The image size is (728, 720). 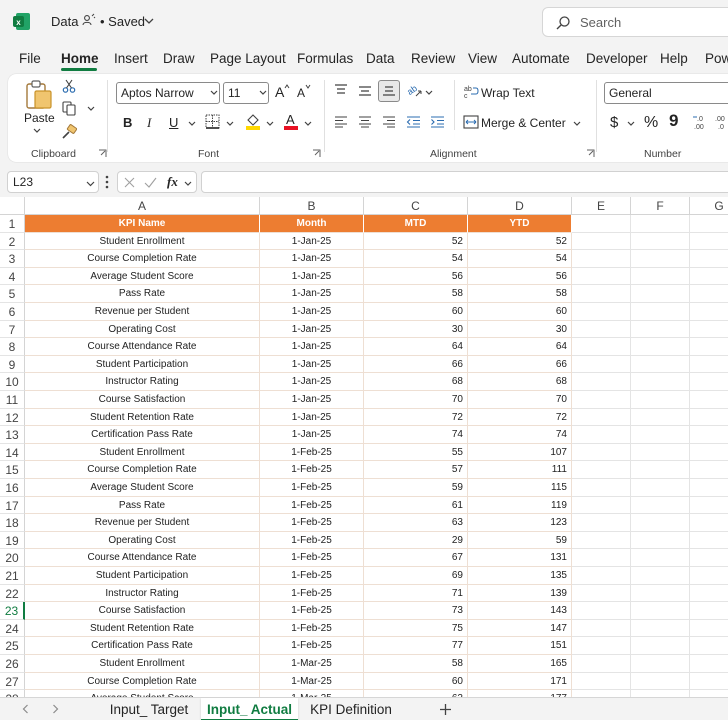 What do you see at coordinates (433, 58) in the screenshot?
I see `tab-review: Review` at bounding box center [433, 58].